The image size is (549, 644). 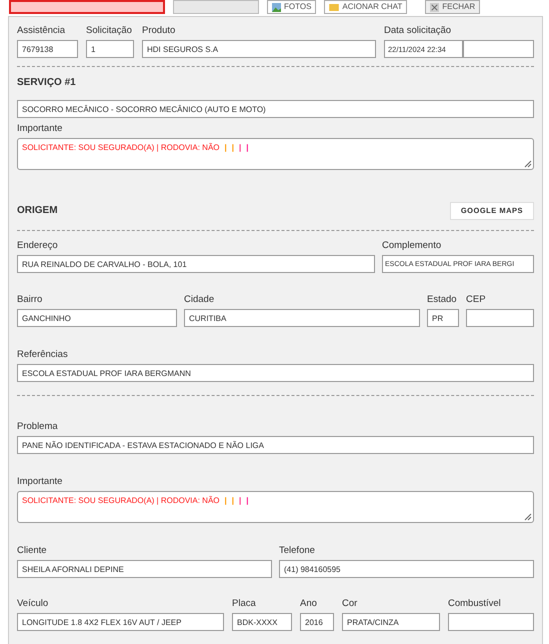 I want to click on field-label: Solicitação, so click(x=109, y=30).